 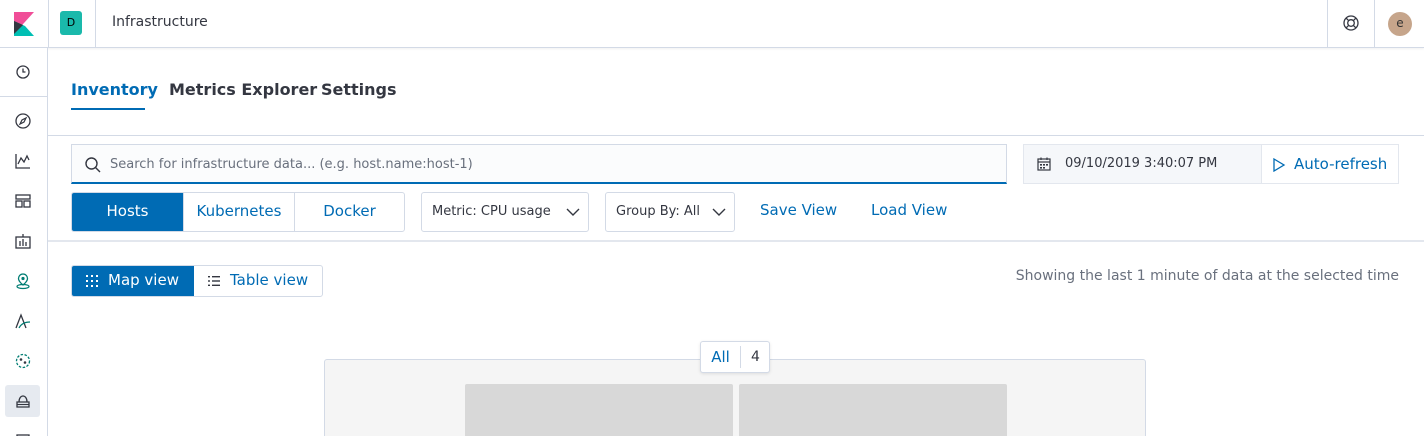 What do you see at coordinates (23, 201) in the screenshot?
I see `dashboard-icon` at bounding box center [23, 201].